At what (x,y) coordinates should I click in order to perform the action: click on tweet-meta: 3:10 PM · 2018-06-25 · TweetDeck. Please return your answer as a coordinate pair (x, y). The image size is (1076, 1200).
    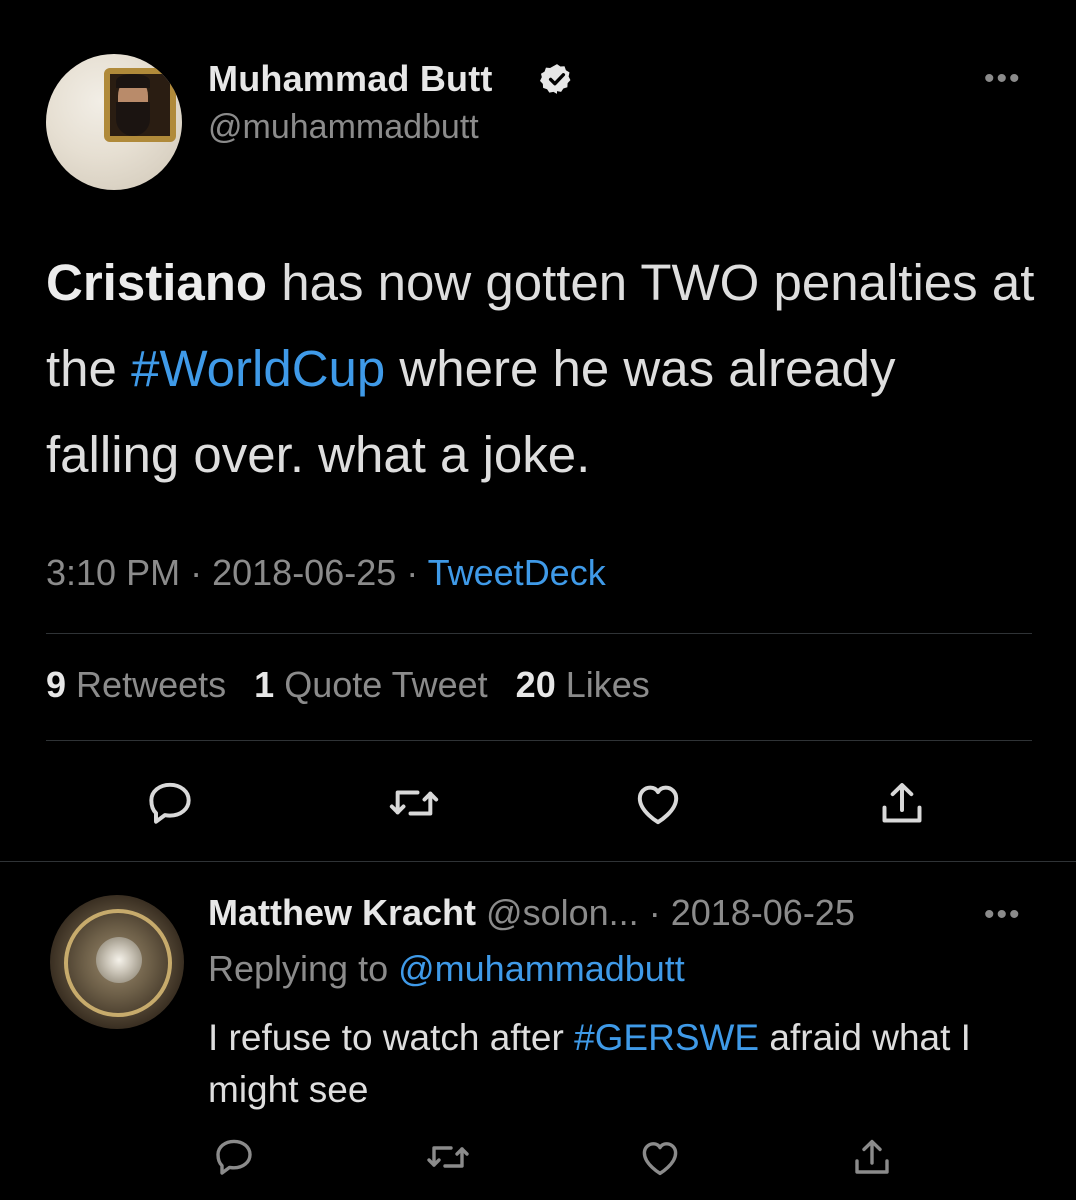
    Looking at the image, I should click on (326, 573).